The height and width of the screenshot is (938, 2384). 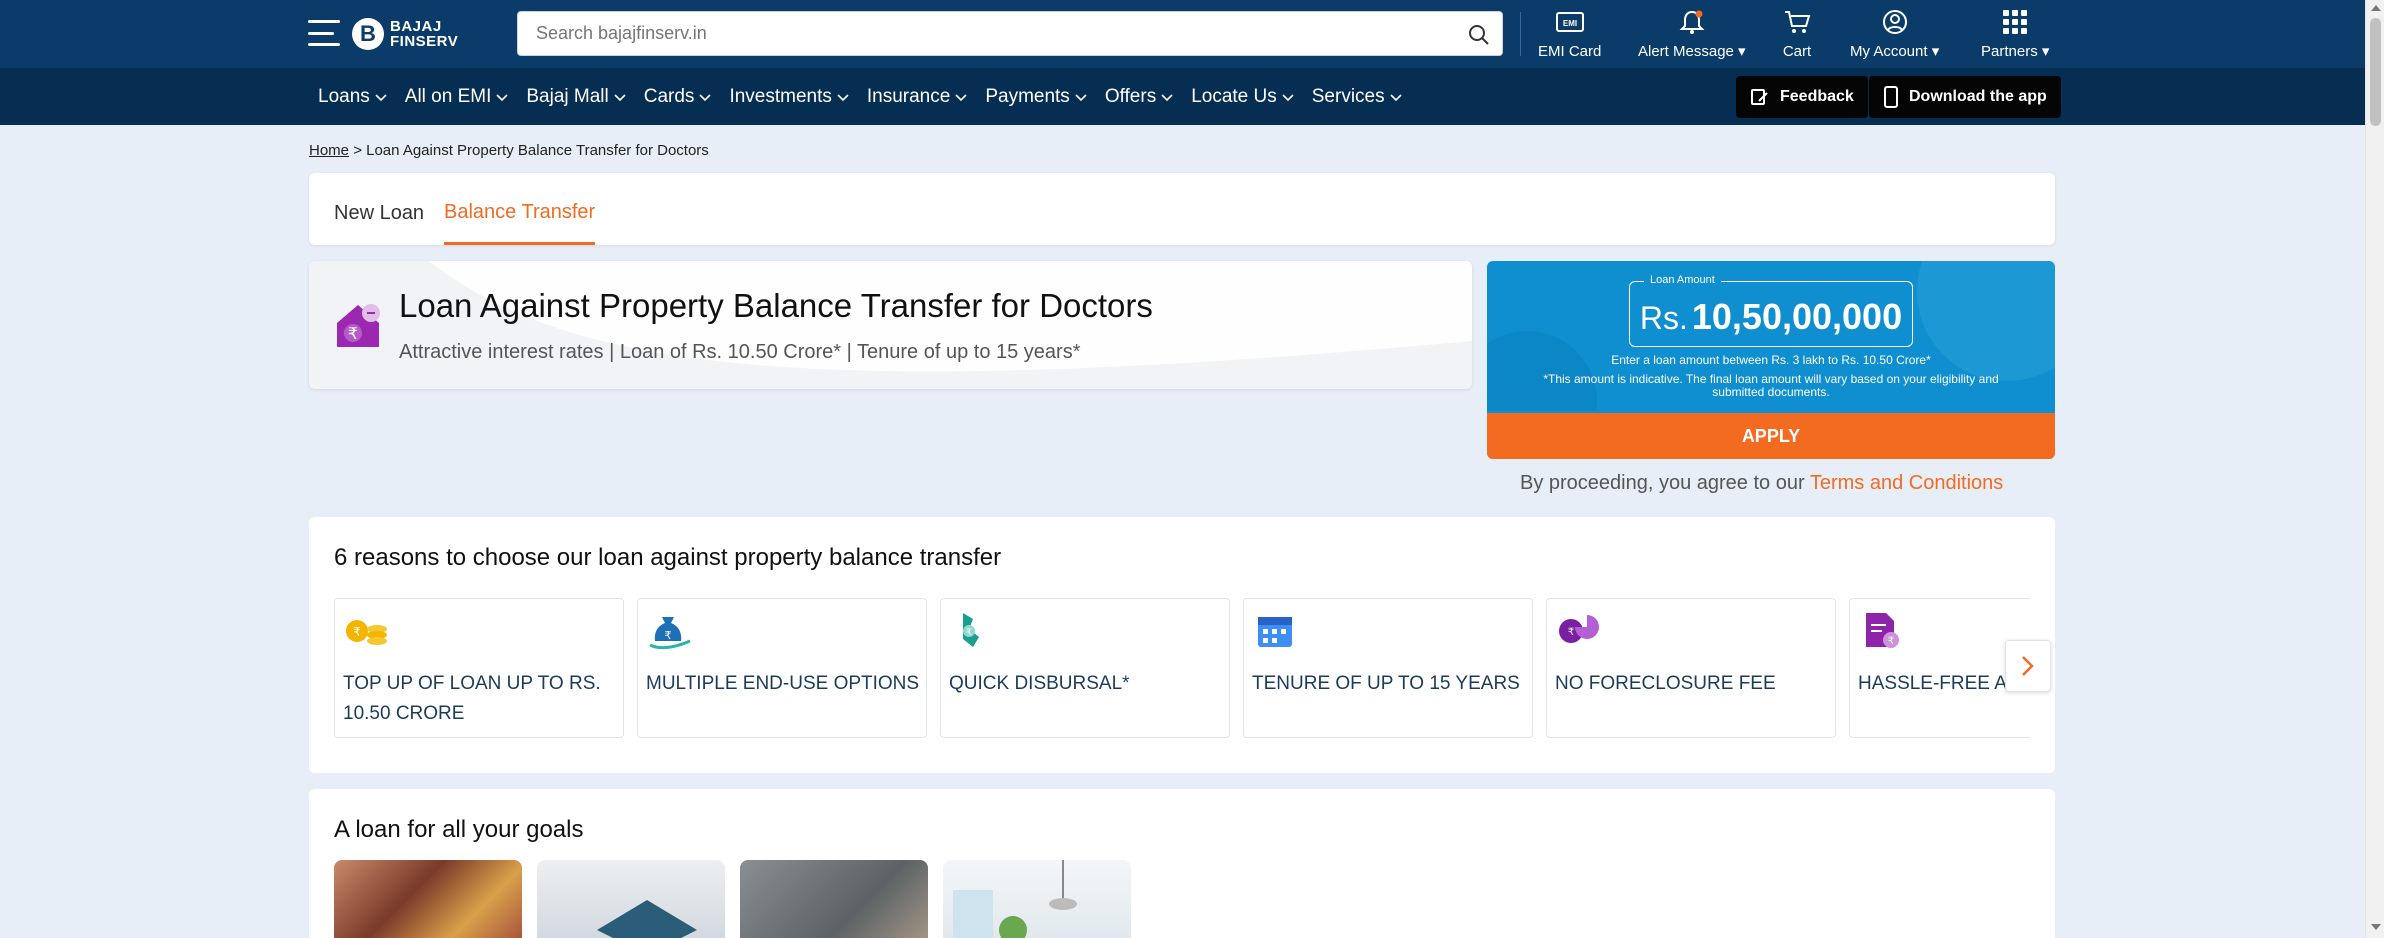 What do you see at coordinates (1182, 209) in the screenshot?
I see `loan-type-tabs: New Loan Balance Transfer` at bounding box center [1182, 209].